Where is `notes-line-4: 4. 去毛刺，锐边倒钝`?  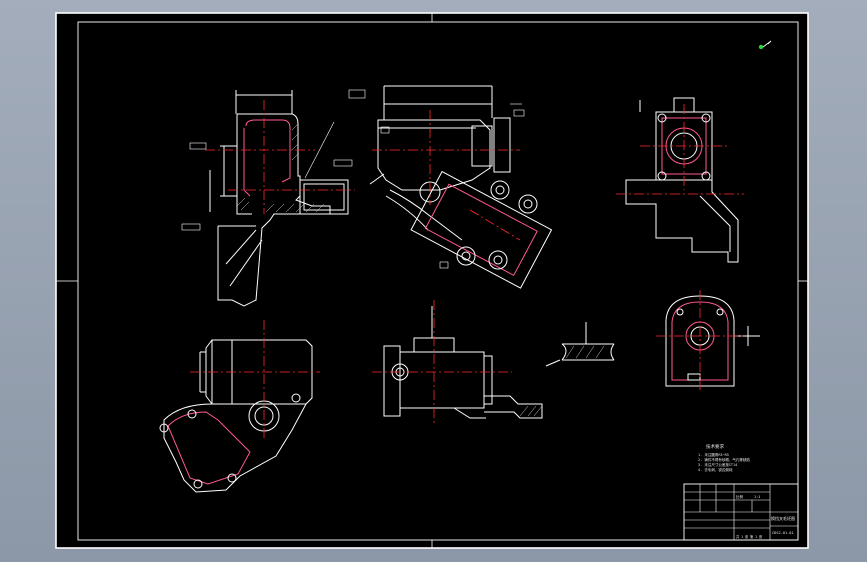 notes-line-4: 4. 去毛刺，锐边倒钝 is located at coordinates (715, 469).